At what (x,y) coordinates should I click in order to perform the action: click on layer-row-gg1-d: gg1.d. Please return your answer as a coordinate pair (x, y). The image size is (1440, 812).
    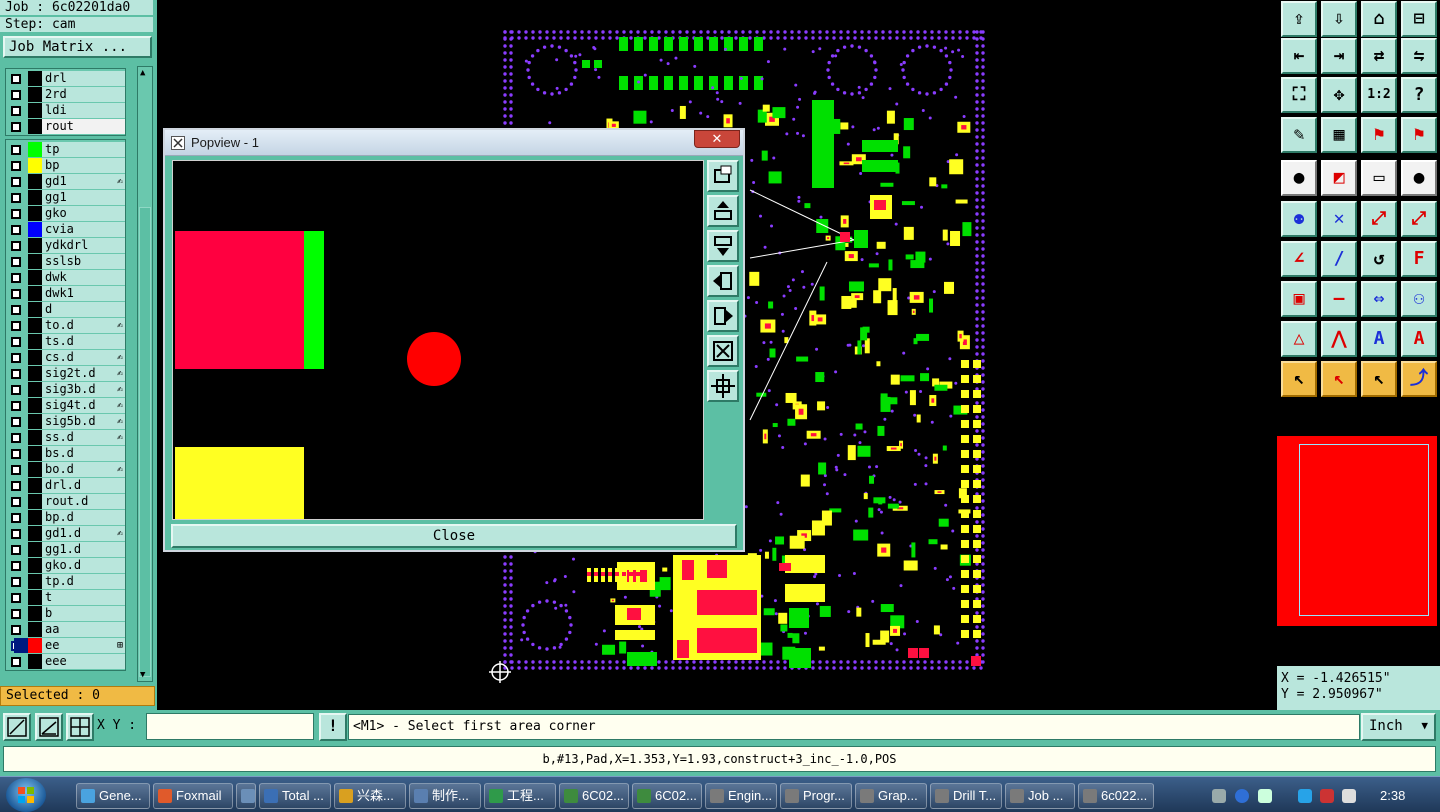
    Looking at the image, I should click on (66, 549).